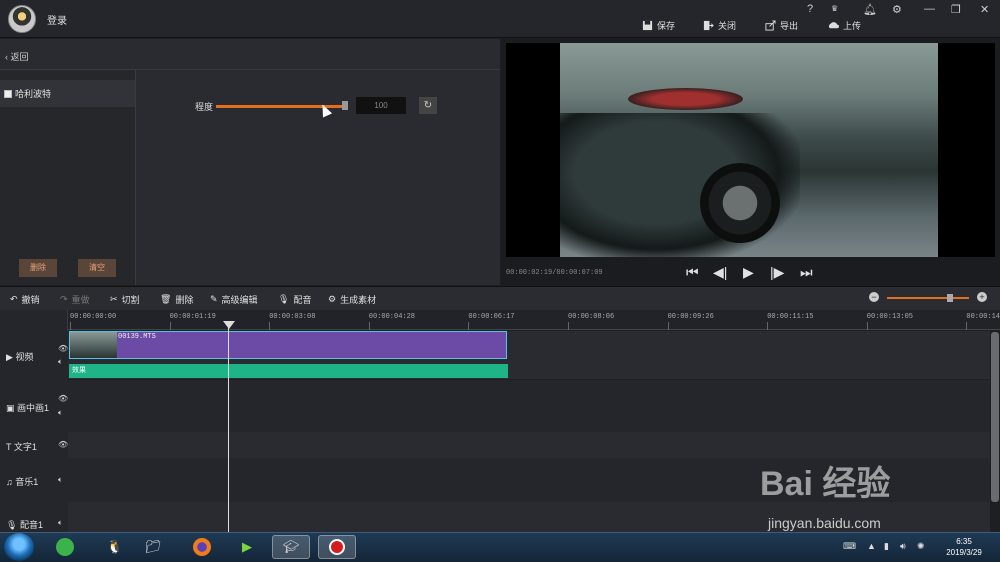  Describe the element at coordinates (337, 547) in the screenshot. I see `recorder-icon` at that location.